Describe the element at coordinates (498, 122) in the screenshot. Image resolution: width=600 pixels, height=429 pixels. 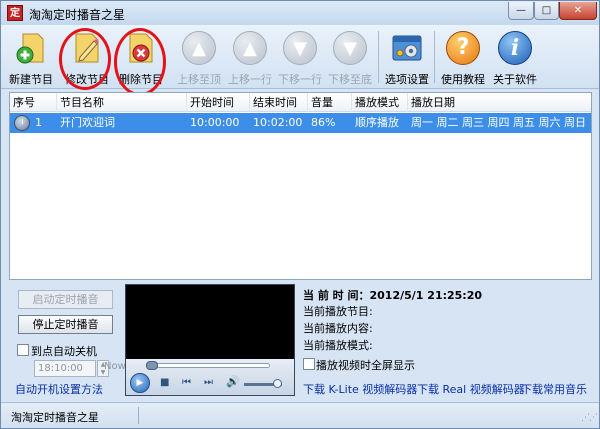
I see `row-days: 周一 周二 周三 周四 周五 周六 周日` at that location.